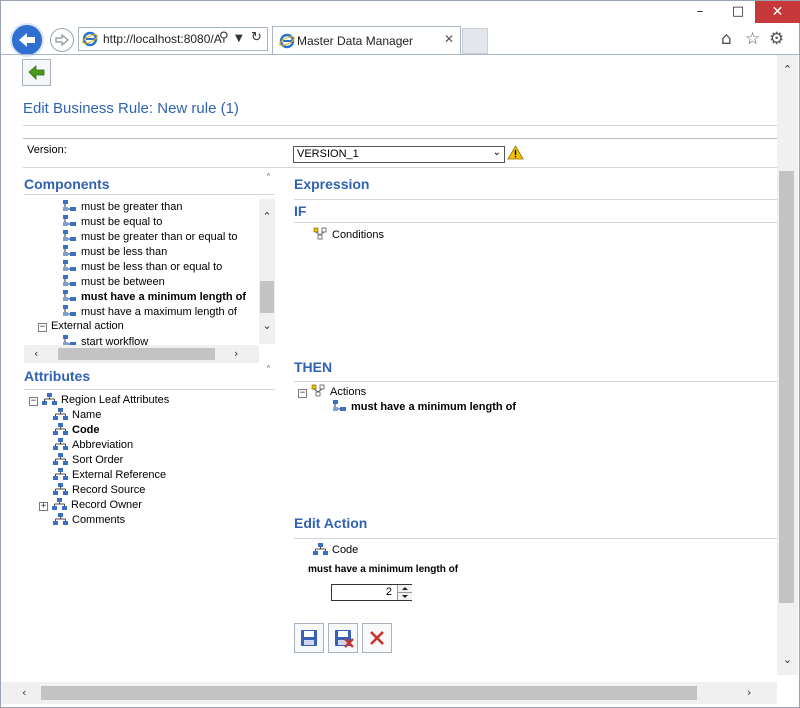  Describe the element at coordinates (752, 39) in the screenshot. I see `favorites-star-icon: ☆` at that location.